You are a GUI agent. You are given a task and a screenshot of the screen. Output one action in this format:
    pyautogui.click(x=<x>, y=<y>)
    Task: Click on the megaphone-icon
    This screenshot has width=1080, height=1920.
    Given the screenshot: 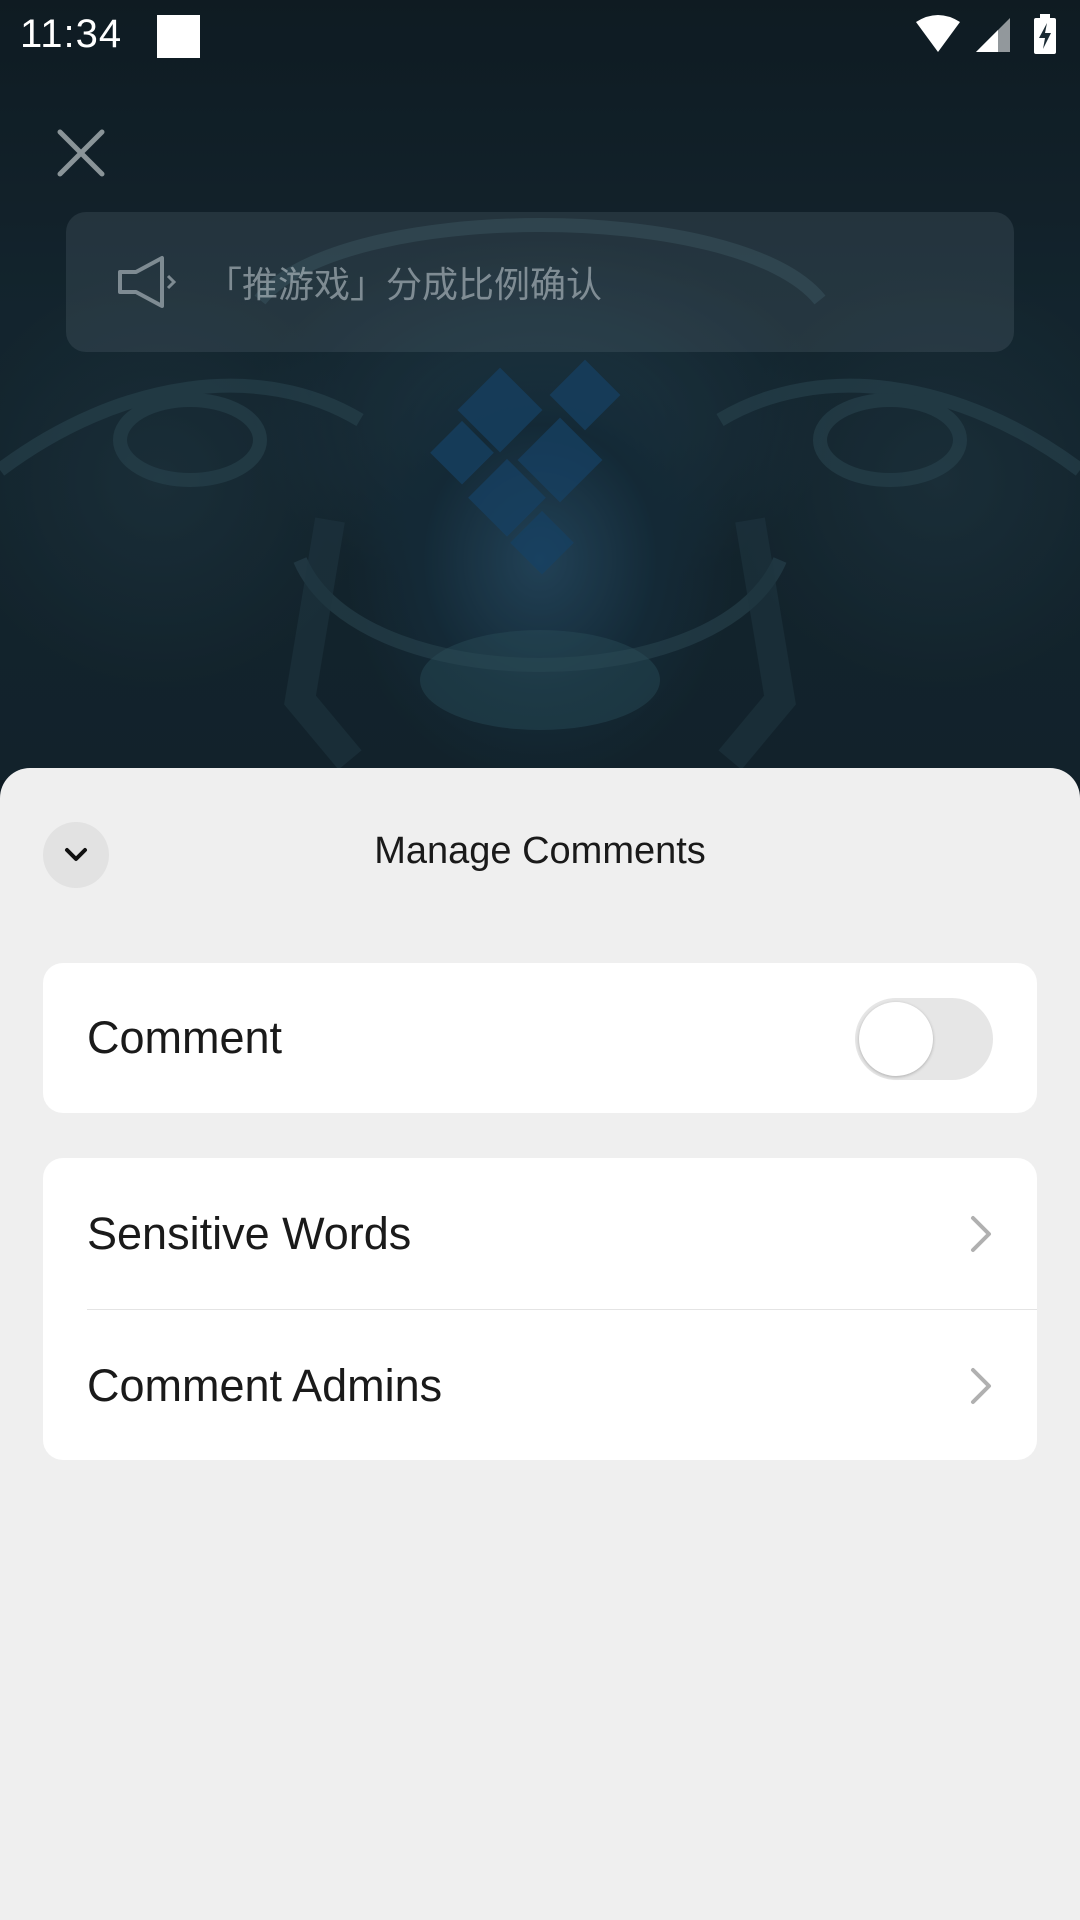 What is the action you would take?
    pyautogui.click(x=147, y=282)
    